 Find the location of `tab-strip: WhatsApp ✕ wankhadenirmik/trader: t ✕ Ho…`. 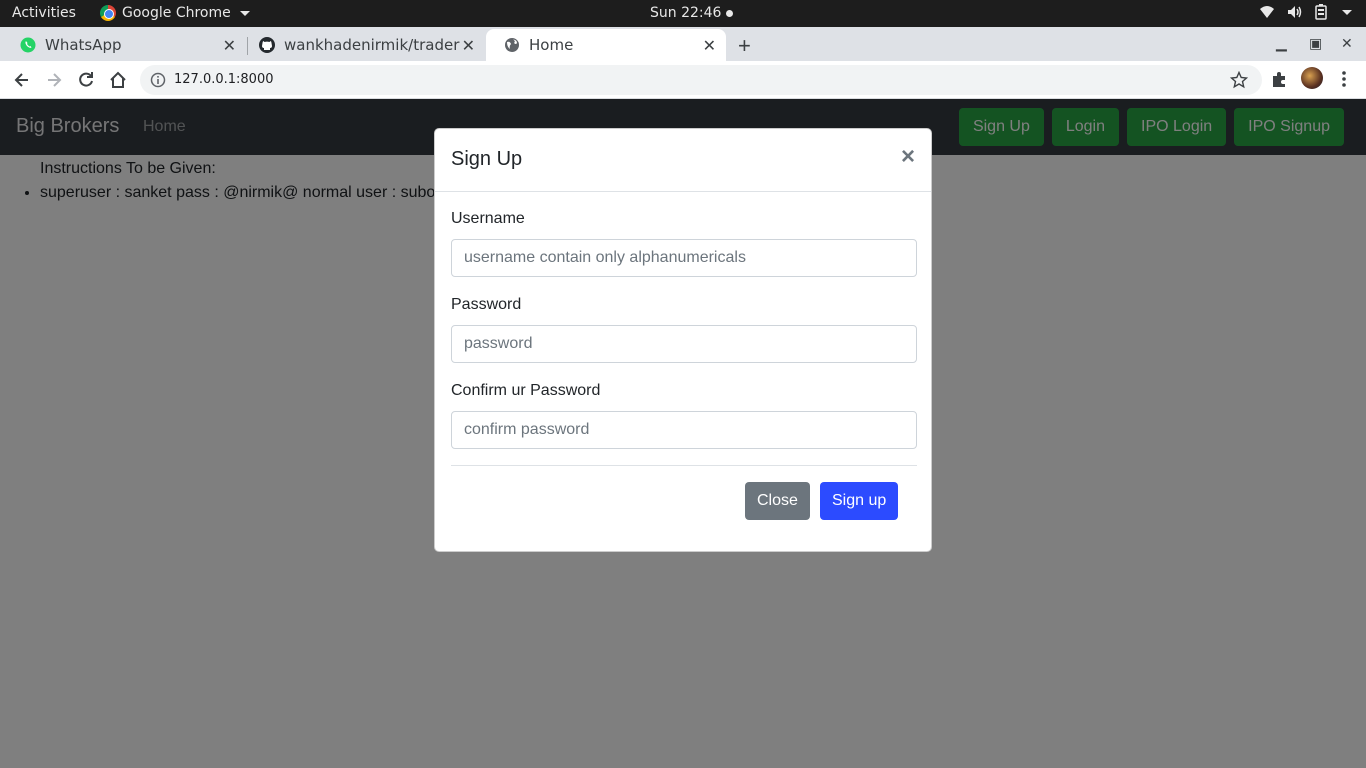

tab-strip: WhatsApp ✕ wankhadenirmik/trader: t ✕ Ho… is located at coordinates (683, 44).